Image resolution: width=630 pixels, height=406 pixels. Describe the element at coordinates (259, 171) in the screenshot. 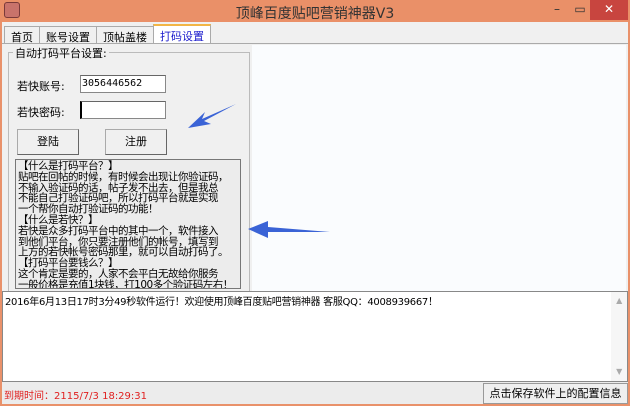

I see `annotation-arrows` at that location.